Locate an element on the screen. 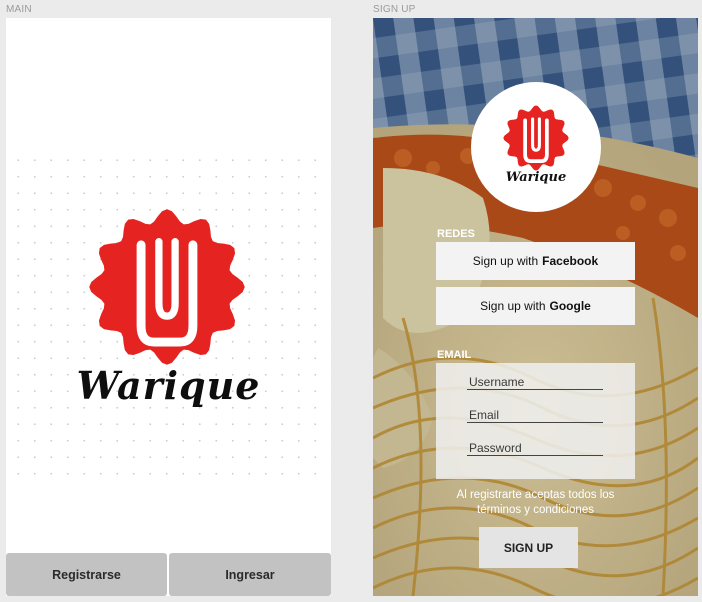 This screenshot has height=602, width=702. artboard-label-signup: SIGN UP is located at coordinates (394, 9).